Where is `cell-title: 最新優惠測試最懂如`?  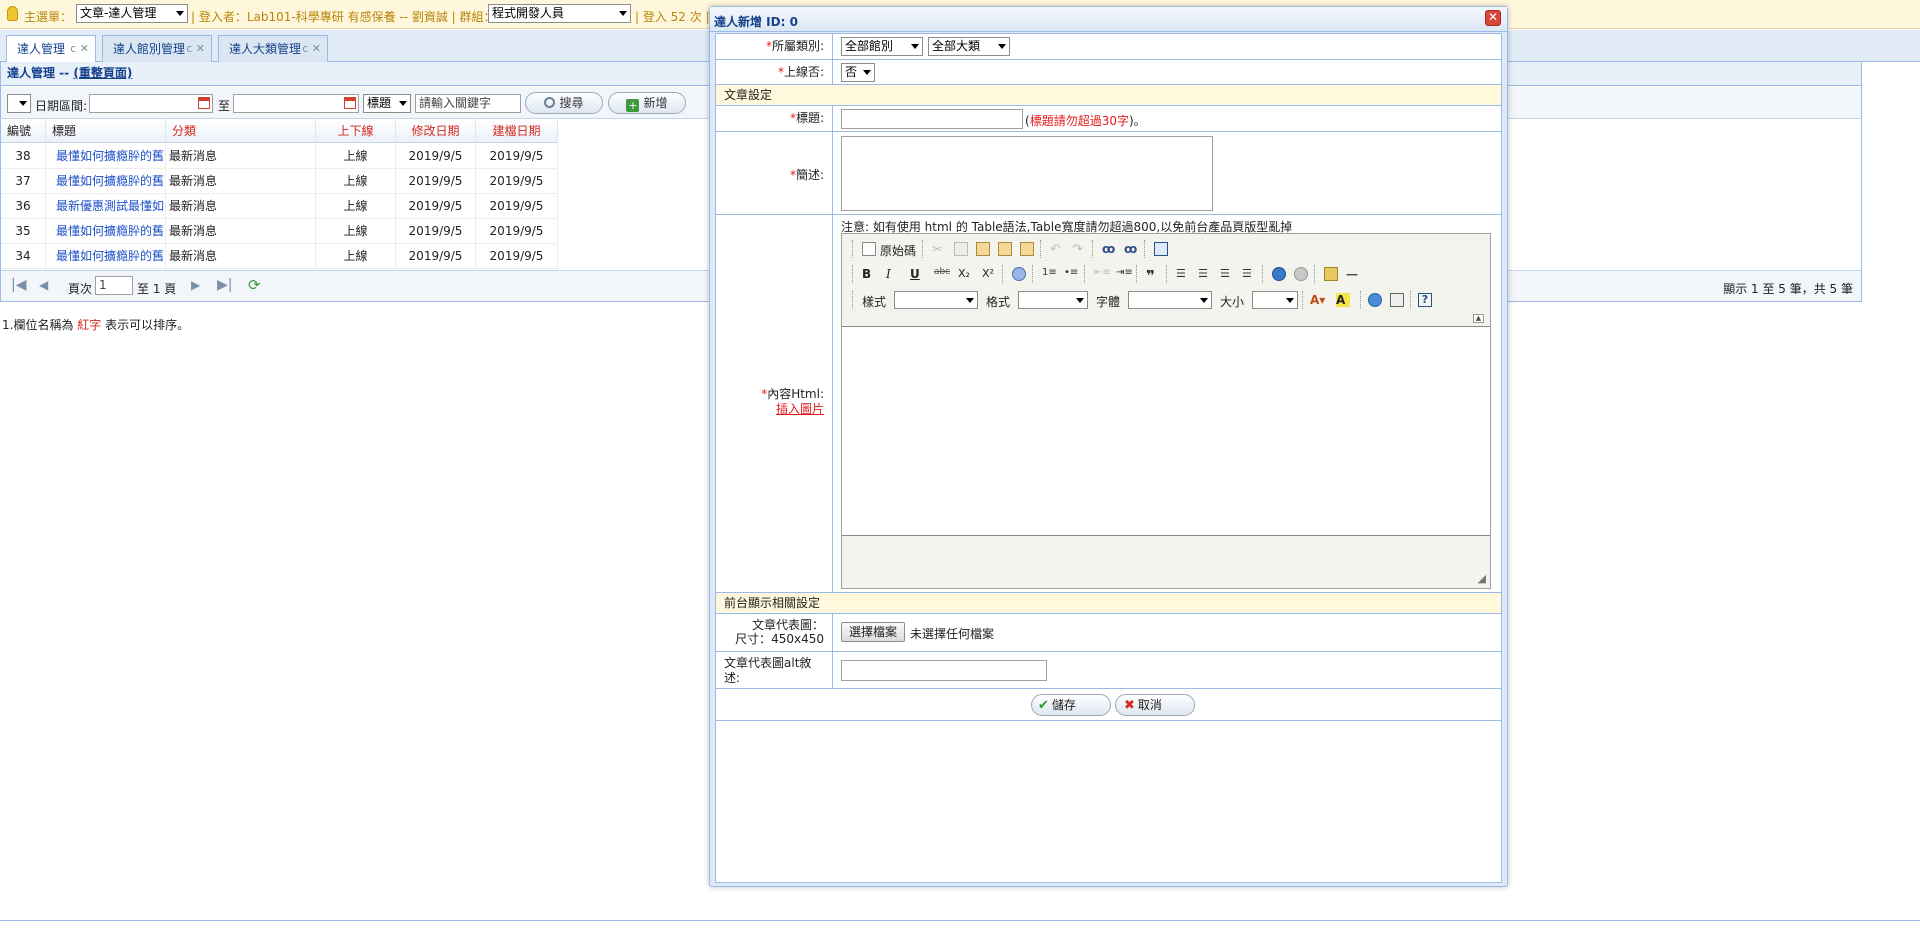
cell-title: 最新優惠測試最懂如 is located at coordinates (106, 206).